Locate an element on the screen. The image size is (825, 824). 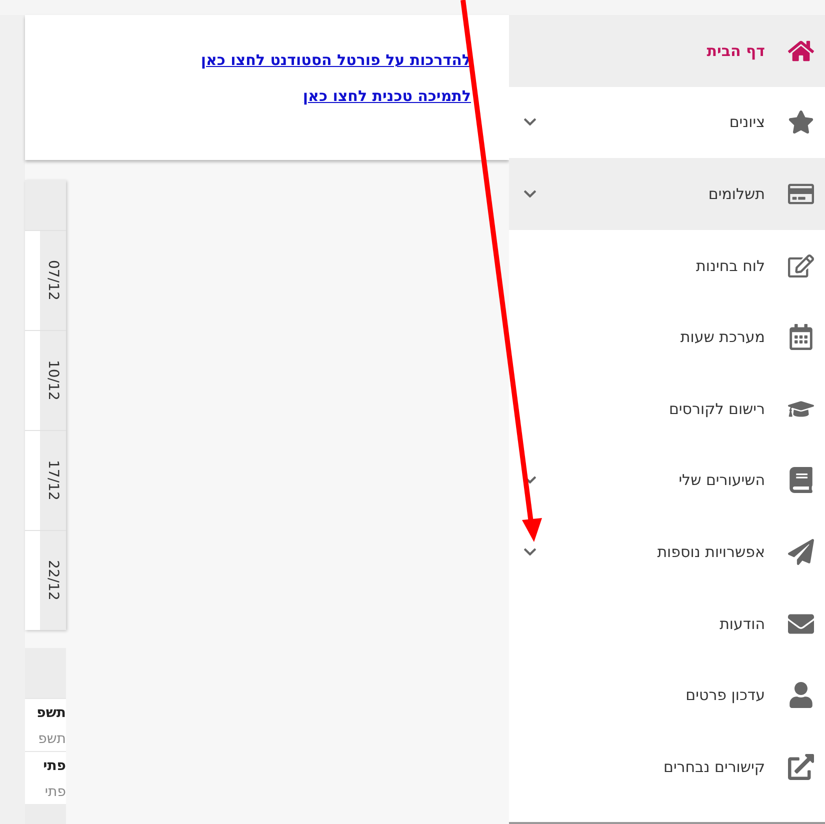
date-label: 07/12 is located at coordinates (53, 281).